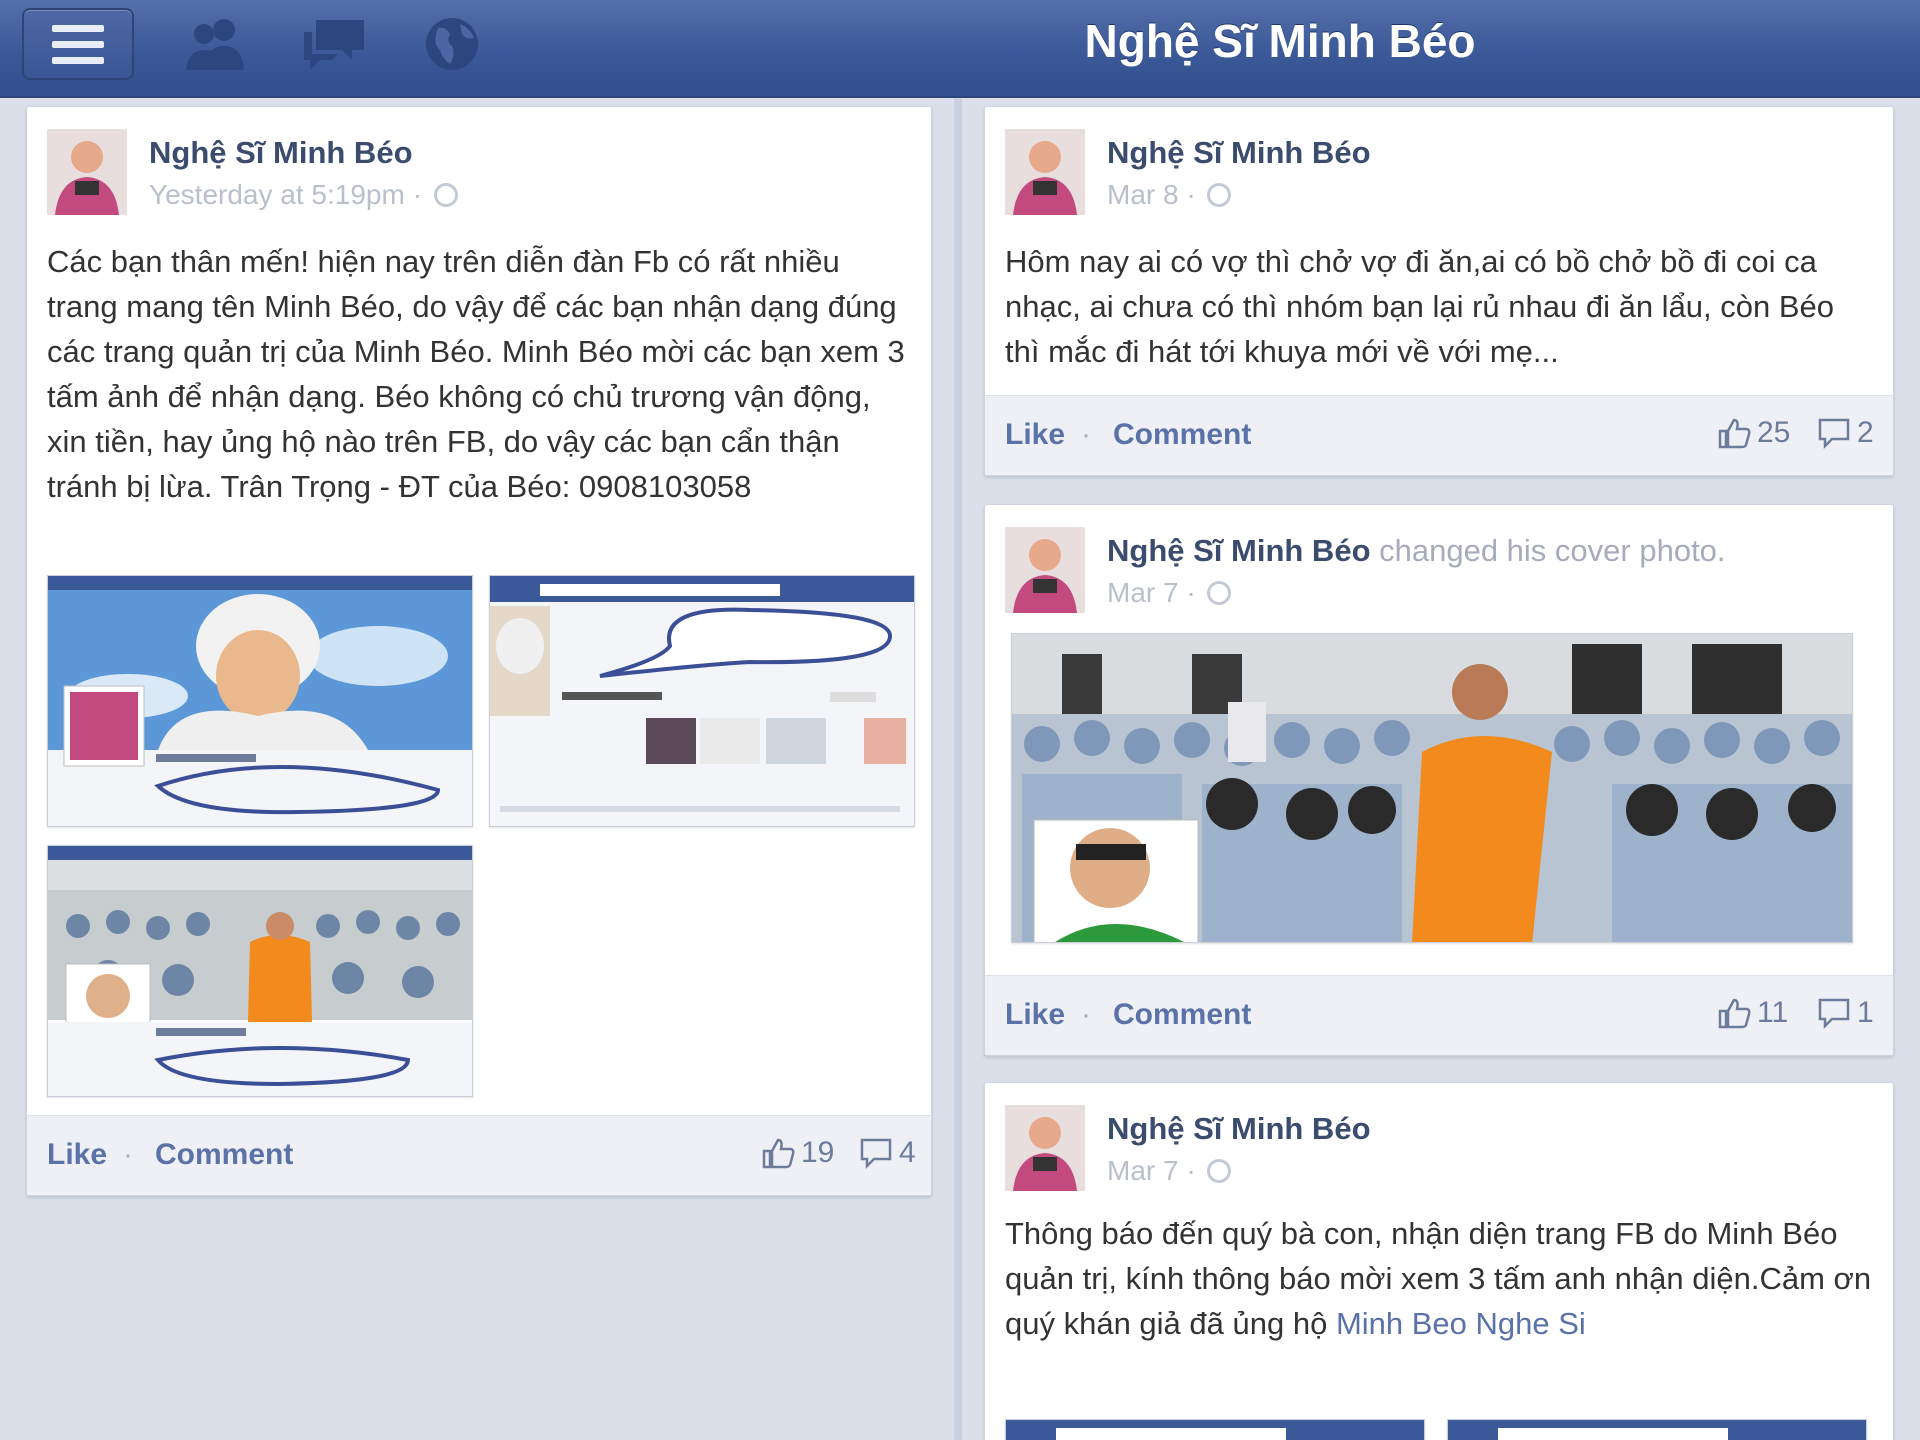  Describe the element at coordinates (479, 1155) in the screenshot. I see `post-footer: Like · Comment 19 4` at that location.